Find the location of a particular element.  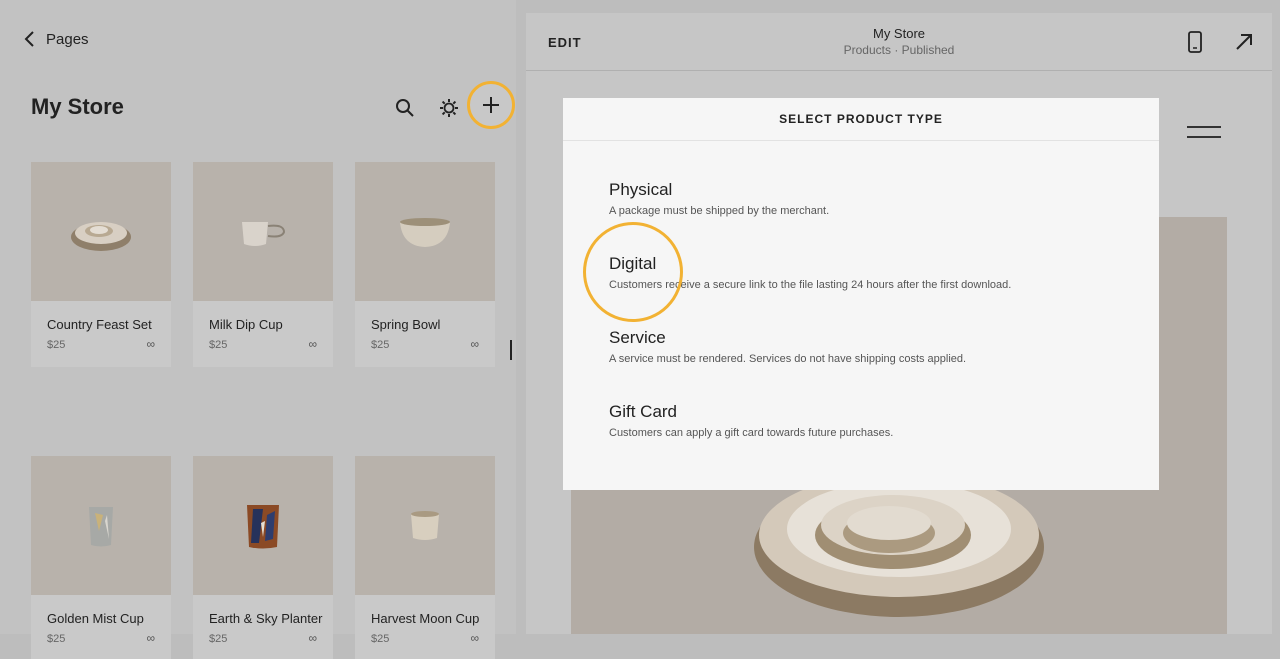

arrow-up-right-icon is located at coordinates (1244, 42).